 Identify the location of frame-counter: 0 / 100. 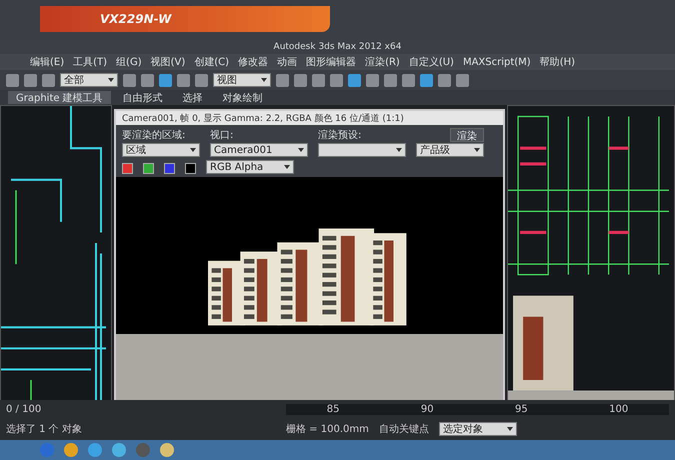
(24, 409).